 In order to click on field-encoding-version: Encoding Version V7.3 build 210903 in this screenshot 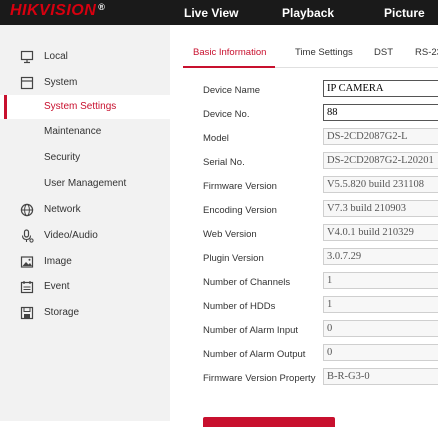, I will do `click(320, 210)`.